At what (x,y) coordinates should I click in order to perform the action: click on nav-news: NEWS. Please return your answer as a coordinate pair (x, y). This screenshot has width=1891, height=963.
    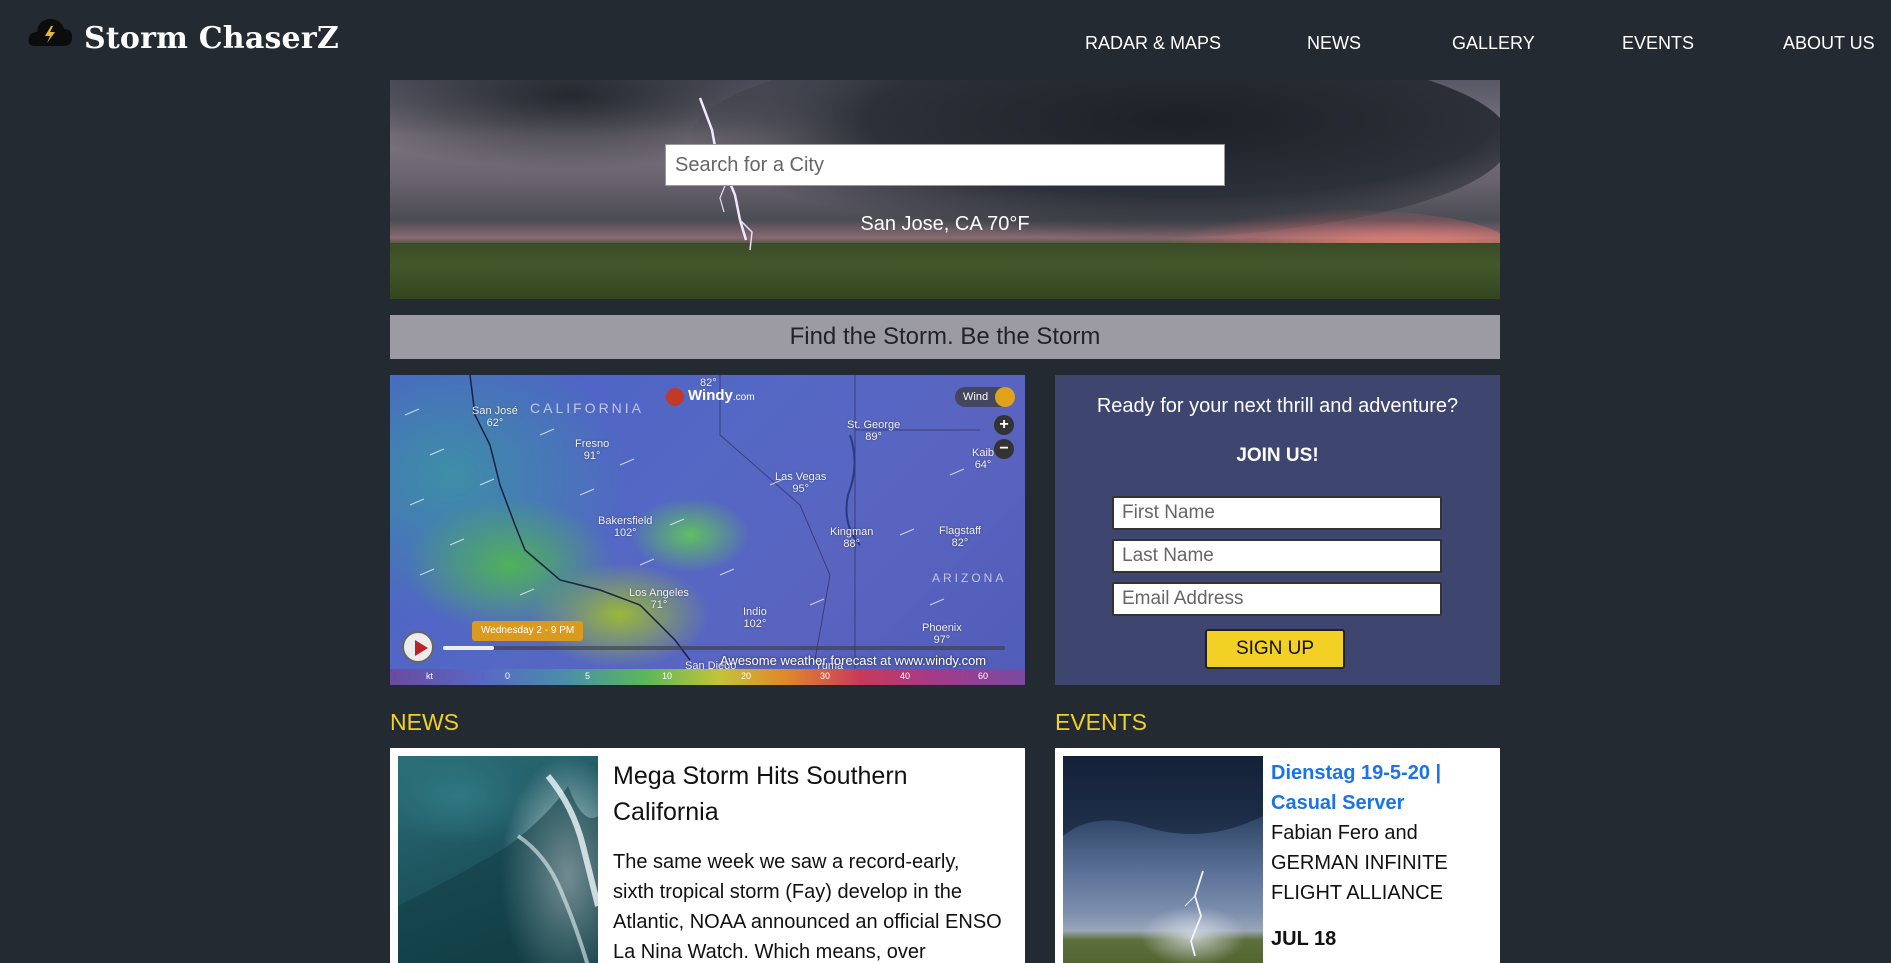
    Looking at the image, I should click on (1334, 43).